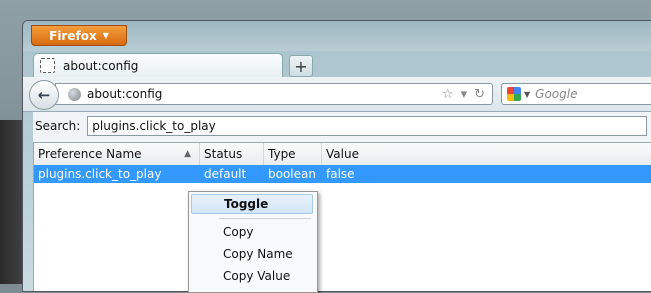 The width and height of the screenshot is (651, 293). I want to click on globe-icon, so click(74, 94).